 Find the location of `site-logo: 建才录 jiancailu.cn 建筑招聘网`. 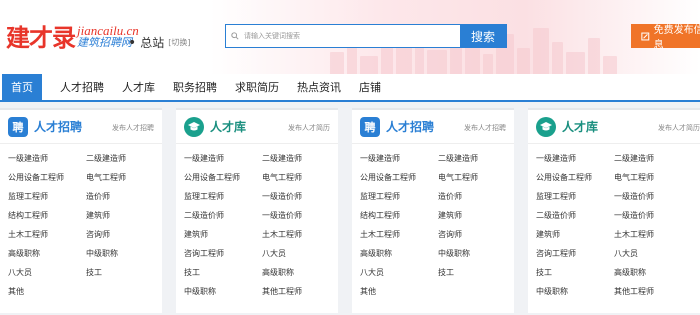

site-logo: 建才录 jiancailu.cn 建筑招聘网 is located at coordinates (72, 35).